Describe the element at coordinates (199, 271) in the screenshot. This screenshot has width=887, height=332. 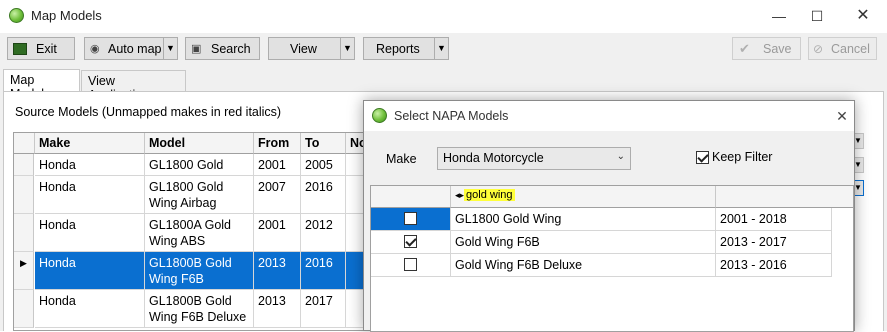
I see `cell-model: GL1800B Gold Wing F6B` at that location.